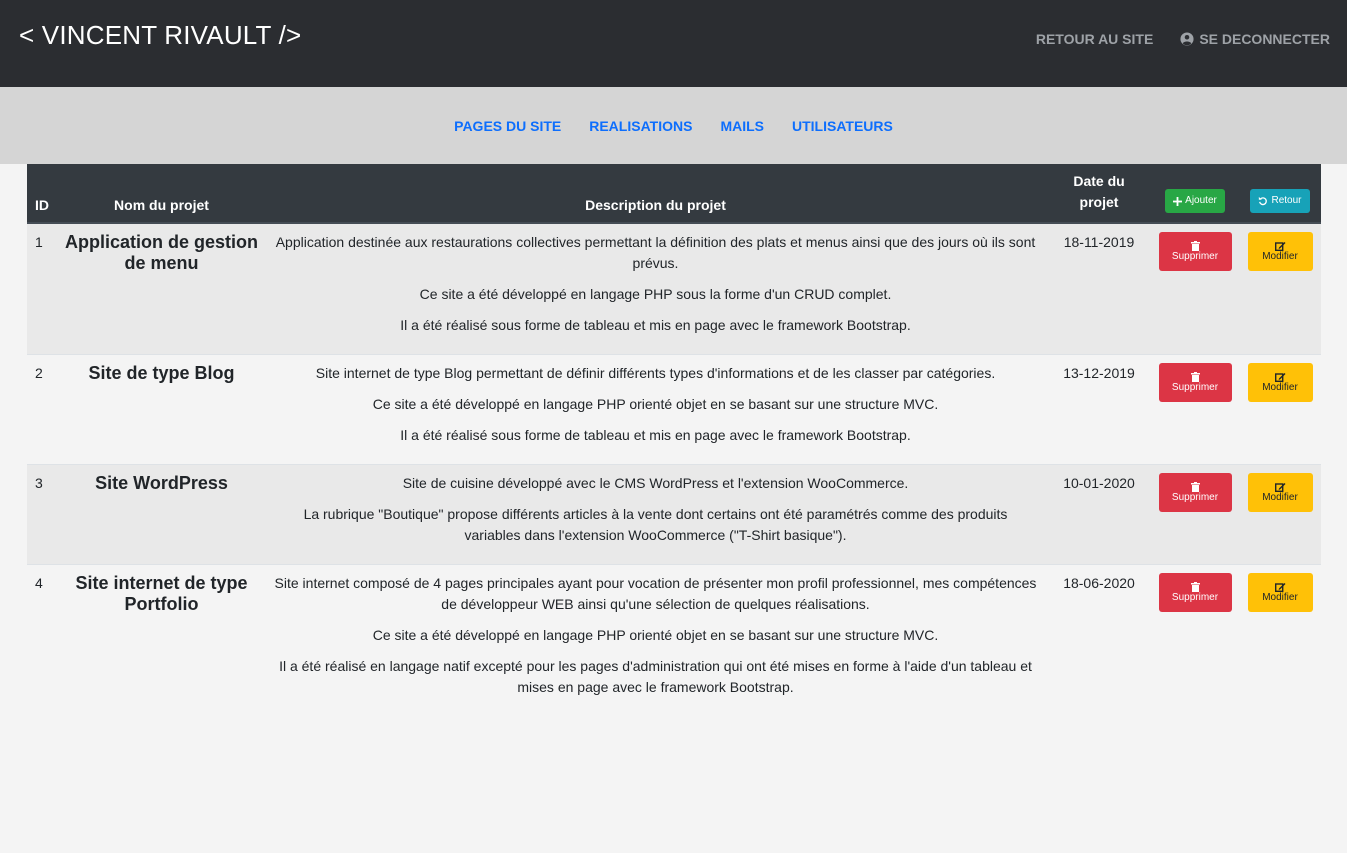  I want to click on row-date: 13-12-2019, so click(1099, 373).